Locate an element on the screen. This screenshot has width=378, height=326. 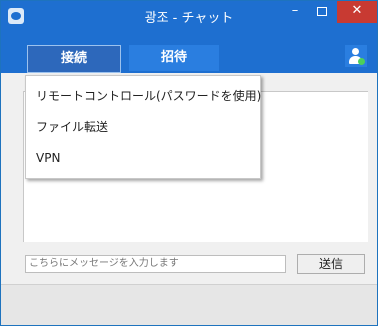
user-presence-icon is located at coordinates (356, 56).